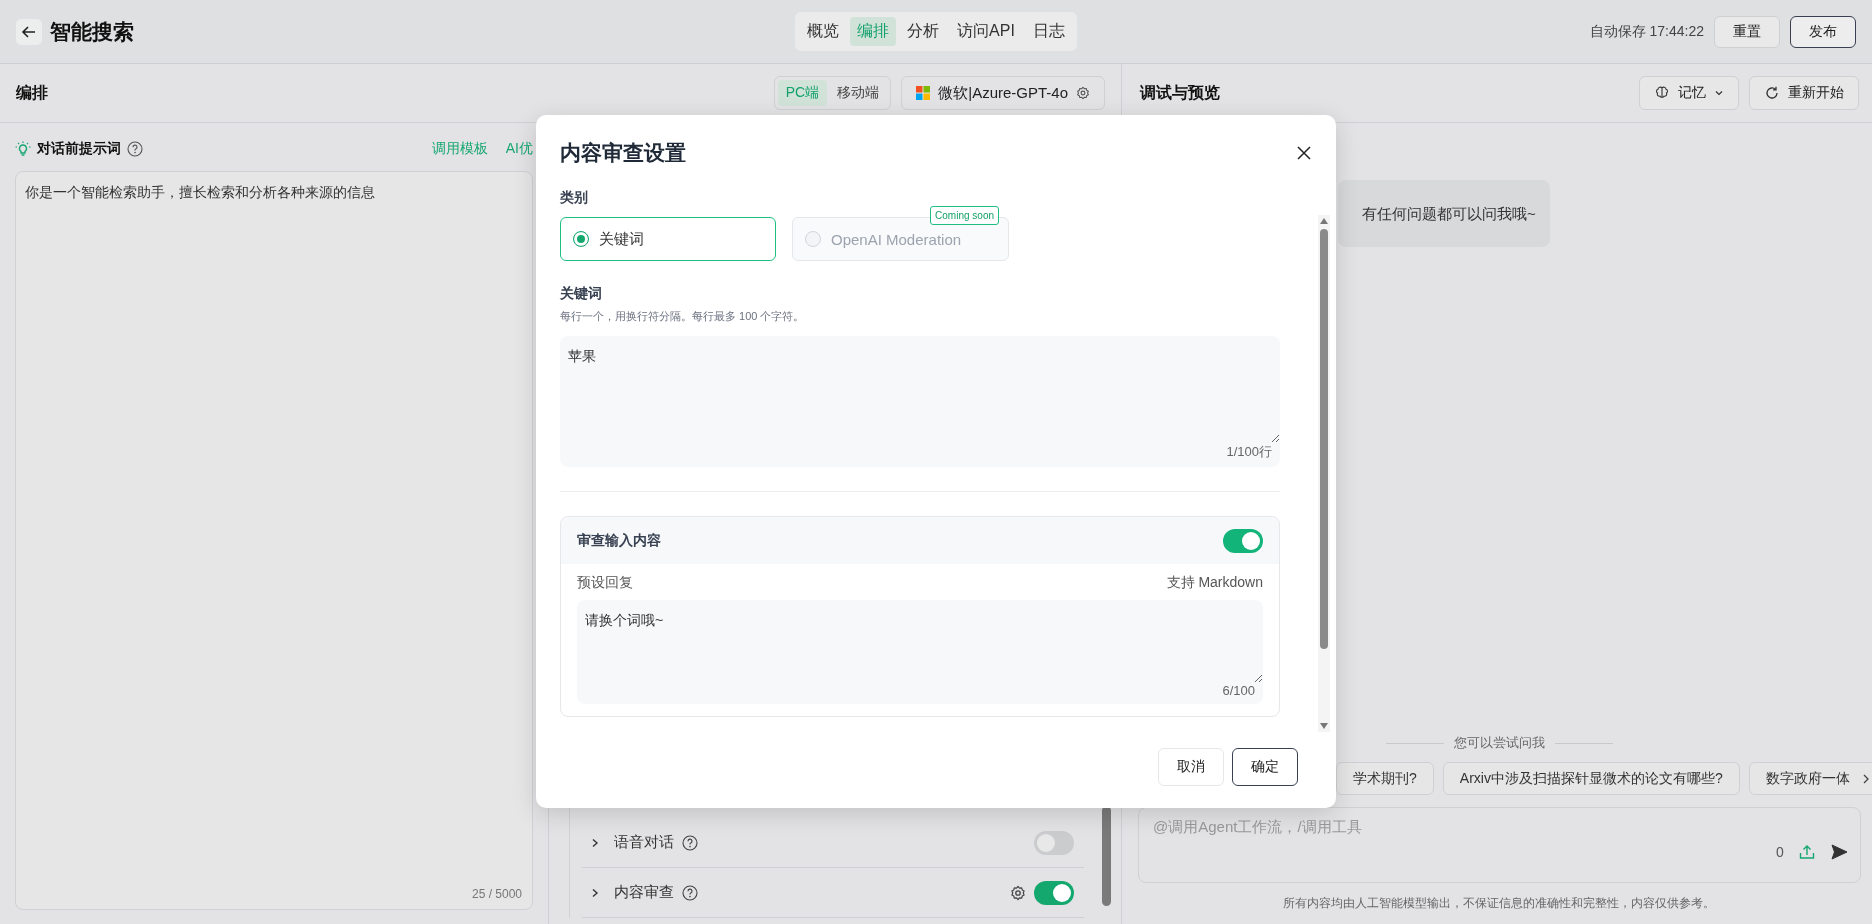 Image resolution: width=1872 pixels, height=924 pixels. What do you see at coordinates (1191, 767) in the screenshot?
I see `dialog-button: 取消` at bounding box center [1191, 767].